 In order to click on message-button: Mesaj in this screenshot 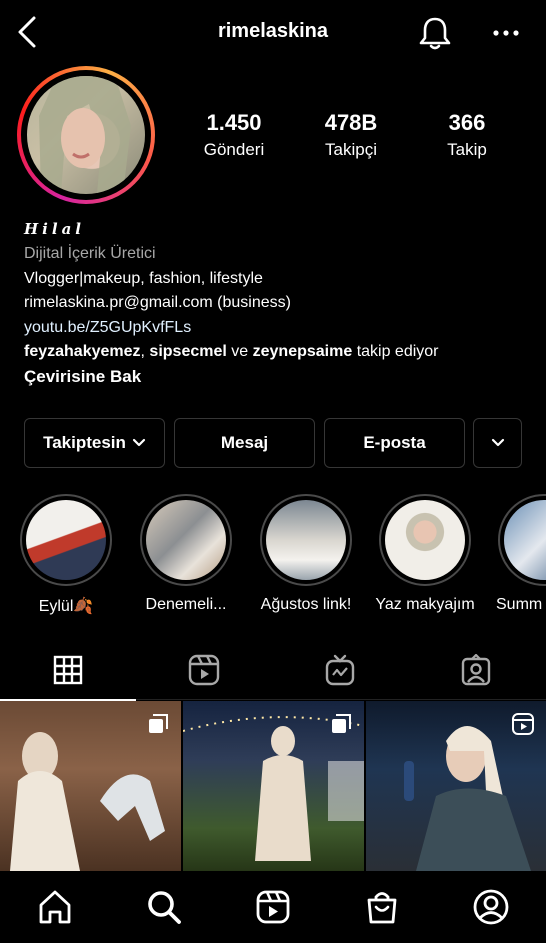, I will do `click(244, 443)`.